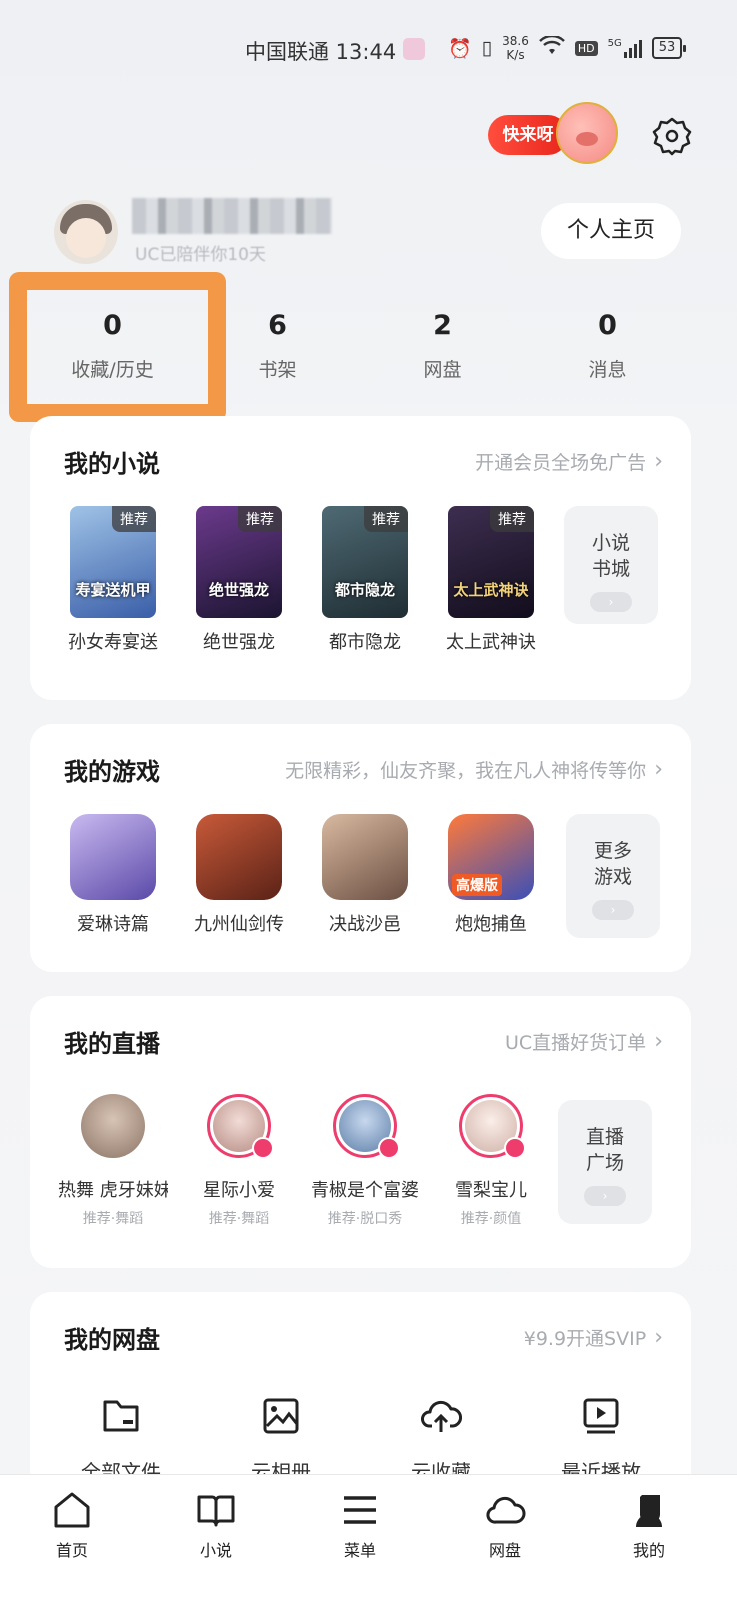 This screenshot has width=737, height=1600. I want to click on card-title: 我的网盘, so click(112, 1340).